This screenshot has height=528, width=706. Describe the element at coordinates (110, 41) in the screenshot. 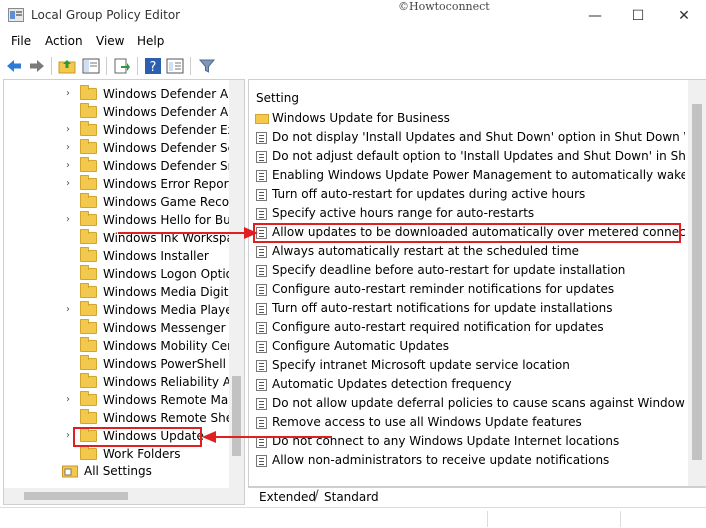

I see `menu-view: View` at that location.